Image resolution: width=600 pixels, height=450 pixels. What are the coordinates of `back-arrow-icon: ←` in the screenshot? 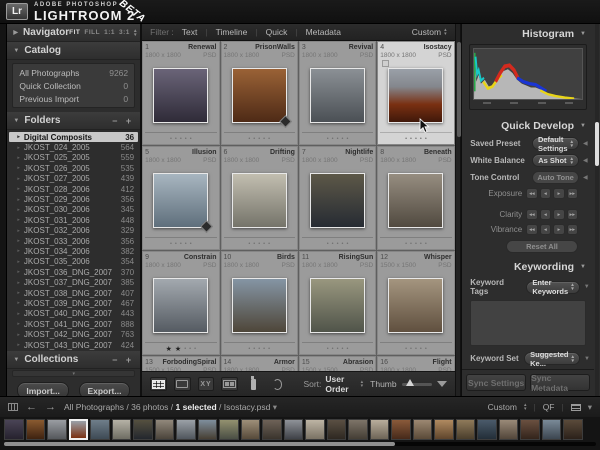 It's located at (31, 407).